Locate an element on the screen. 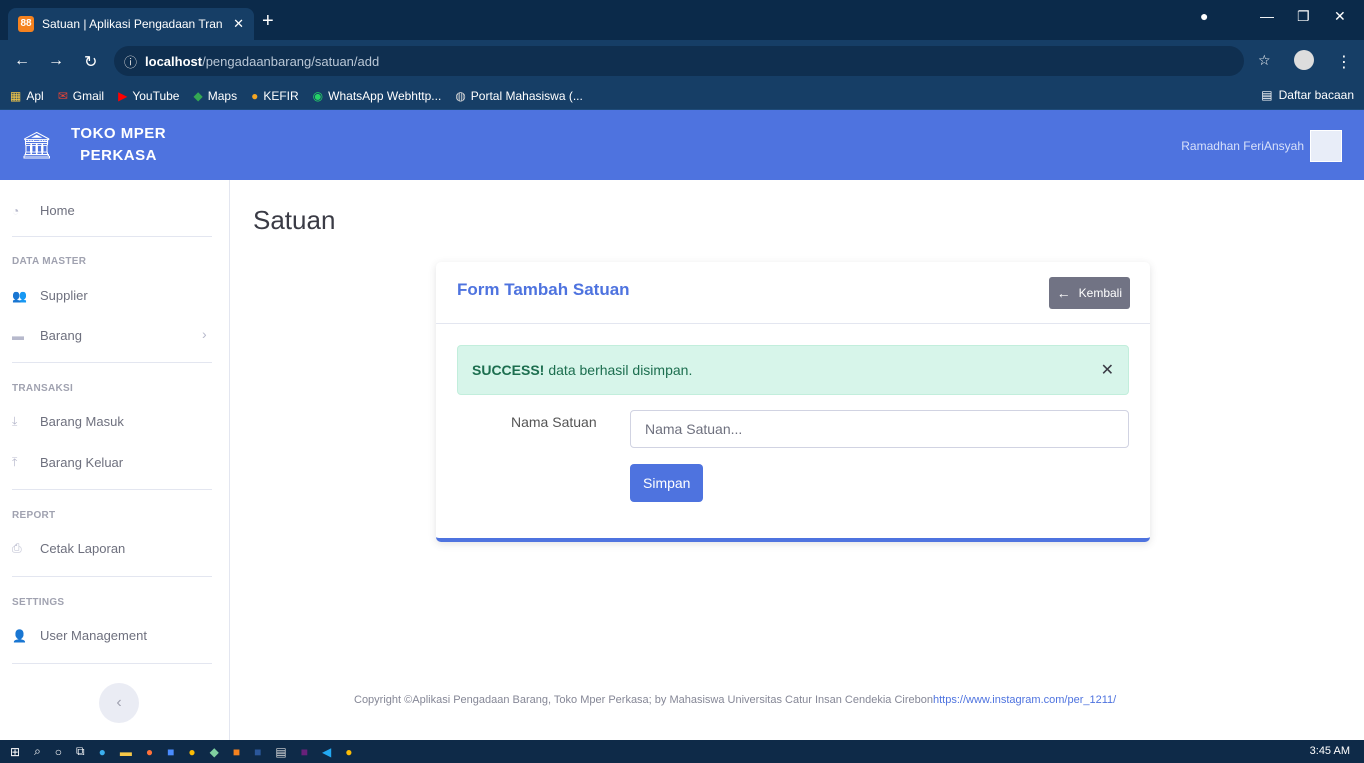 This screenshot has height=763, width=1364. globe-icon: ◍ is located at coordinates (460, 95).